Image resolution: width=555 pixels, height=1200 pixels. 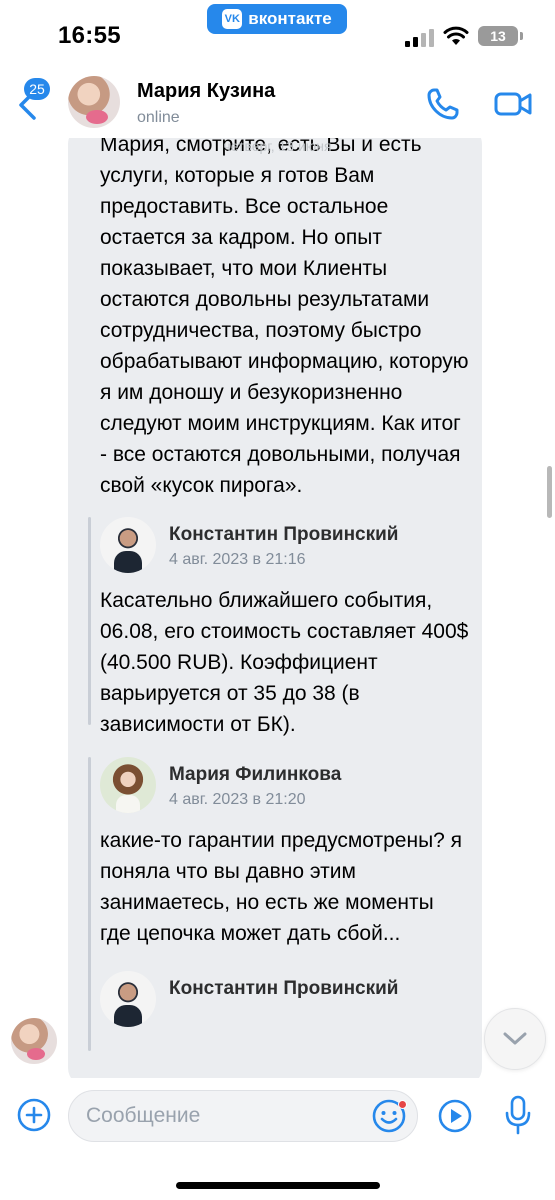 What do you see at coordinates (237, 559) in the screenshot?
I see `forwarded-date: 4 авг. 2023 в 21:16` at bounding box center [237, 559].